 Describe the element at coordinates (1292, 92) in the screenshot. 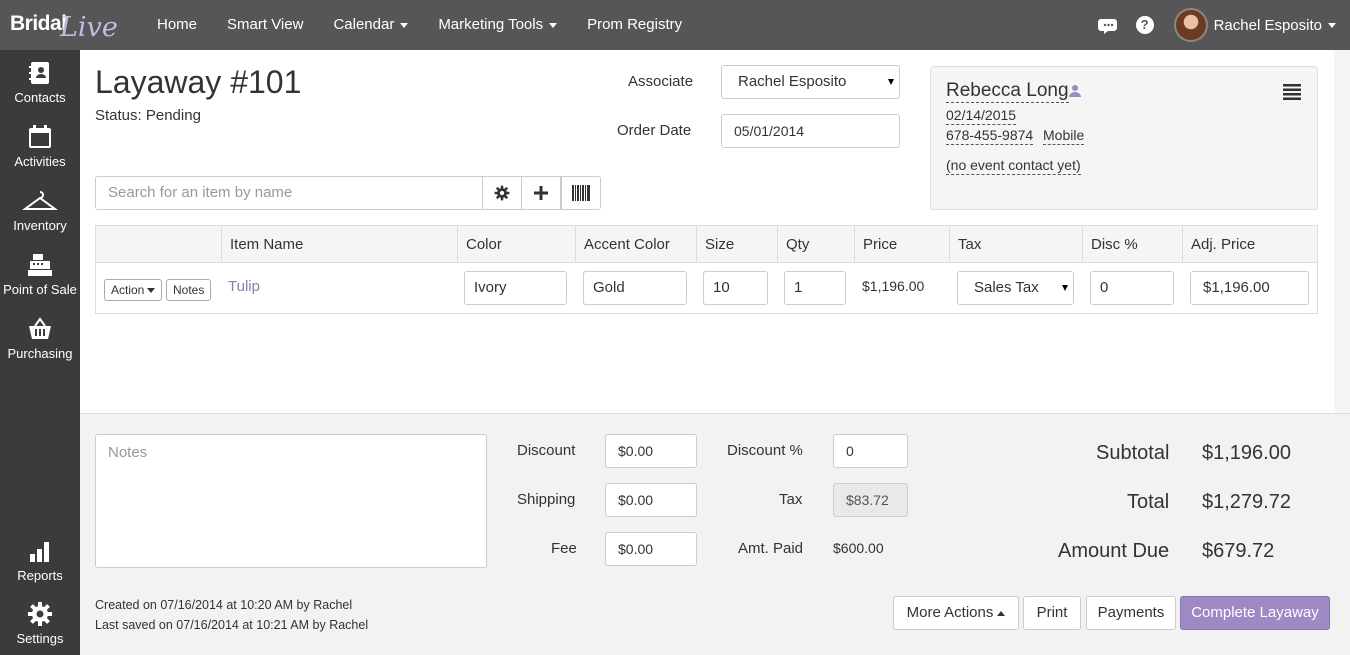

I see `hamburger-menu-icon` at that location.